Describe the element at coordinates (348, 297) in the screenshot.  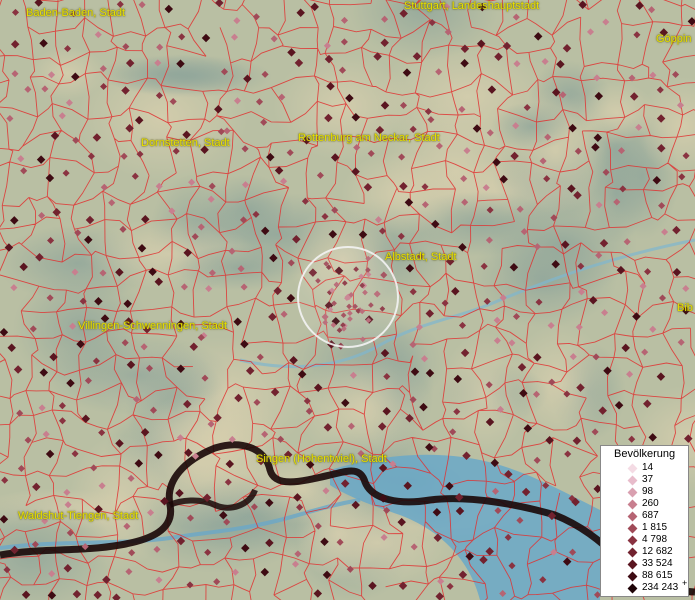
I see `selection-circle` at that location.